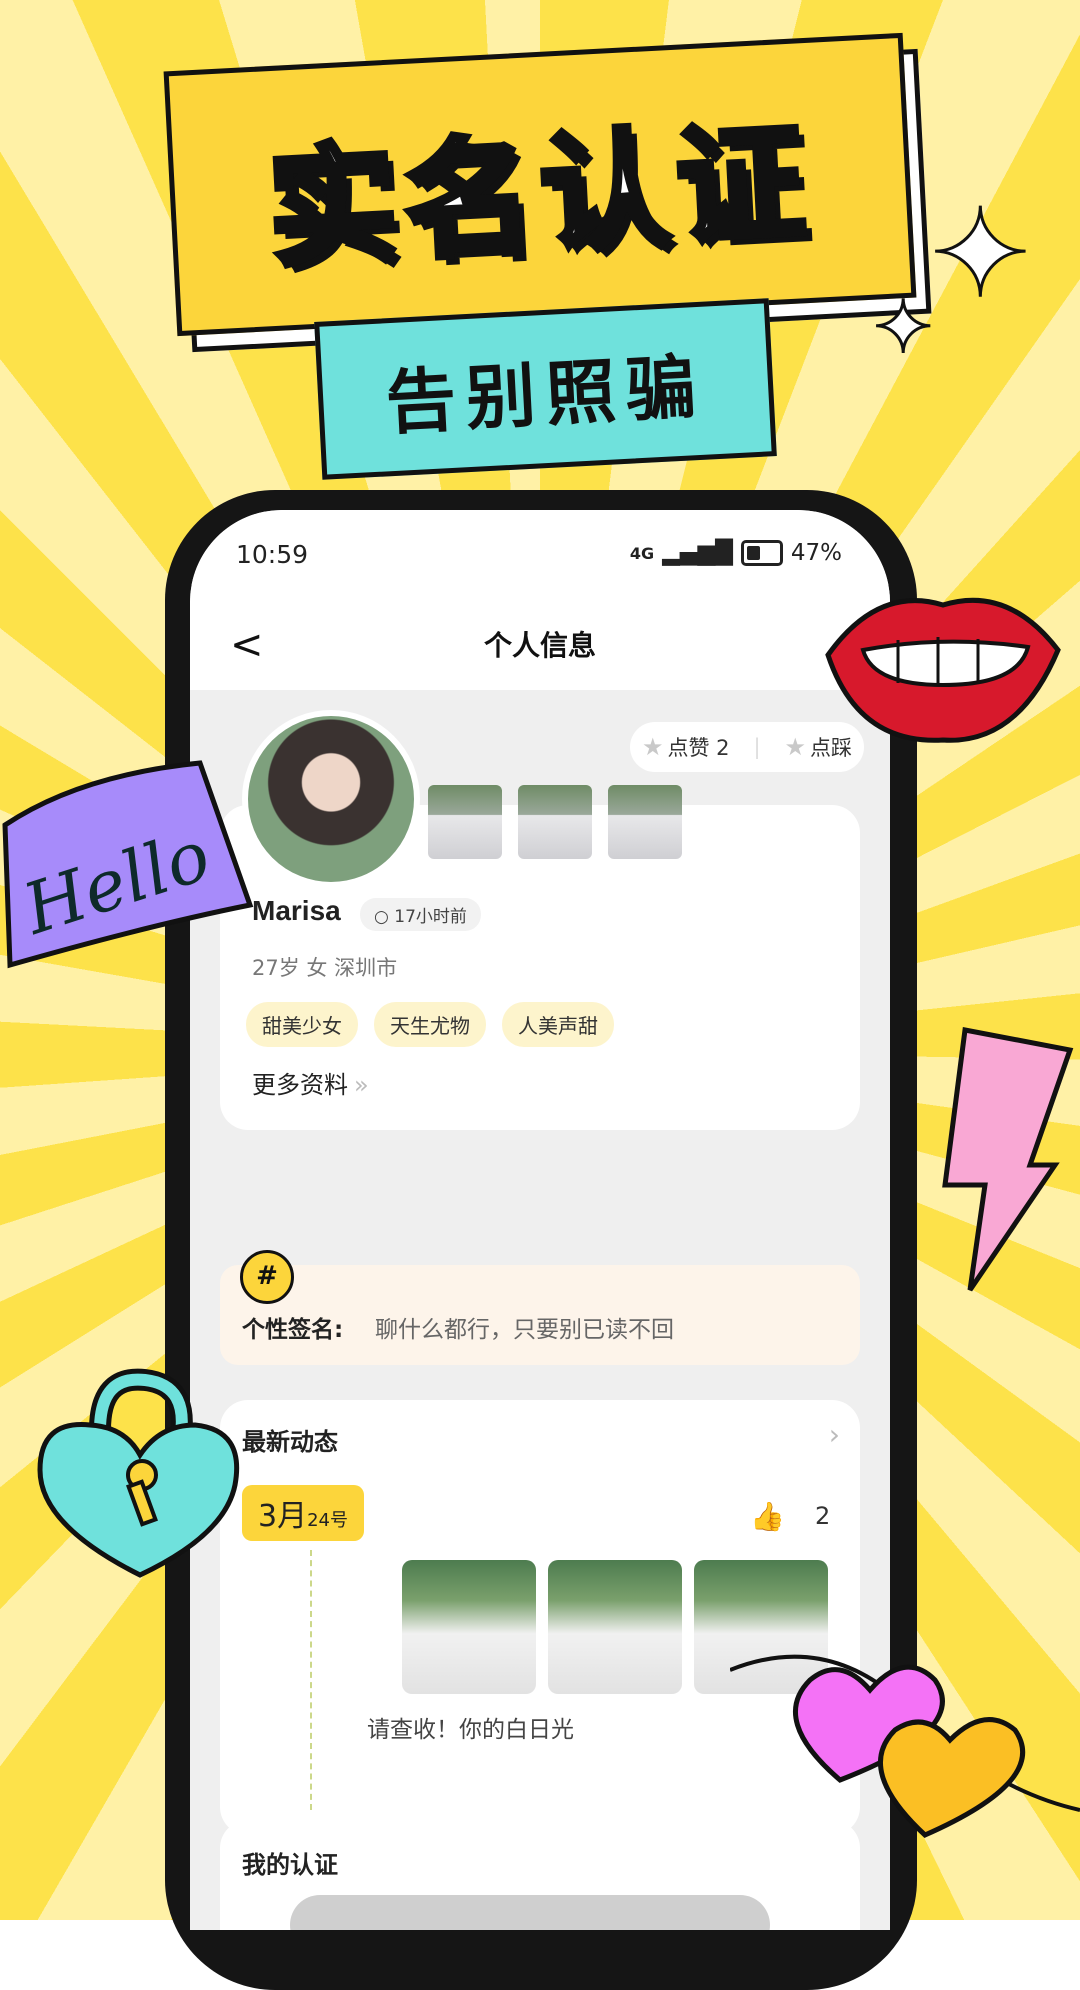 Image resolution: width=1080 pixels, height=1990 pixels. What do you see at coordinates (545, 394) in the screenshot?
I see `subheadline-text: 告别照骗` at bounding box center [545, 394].